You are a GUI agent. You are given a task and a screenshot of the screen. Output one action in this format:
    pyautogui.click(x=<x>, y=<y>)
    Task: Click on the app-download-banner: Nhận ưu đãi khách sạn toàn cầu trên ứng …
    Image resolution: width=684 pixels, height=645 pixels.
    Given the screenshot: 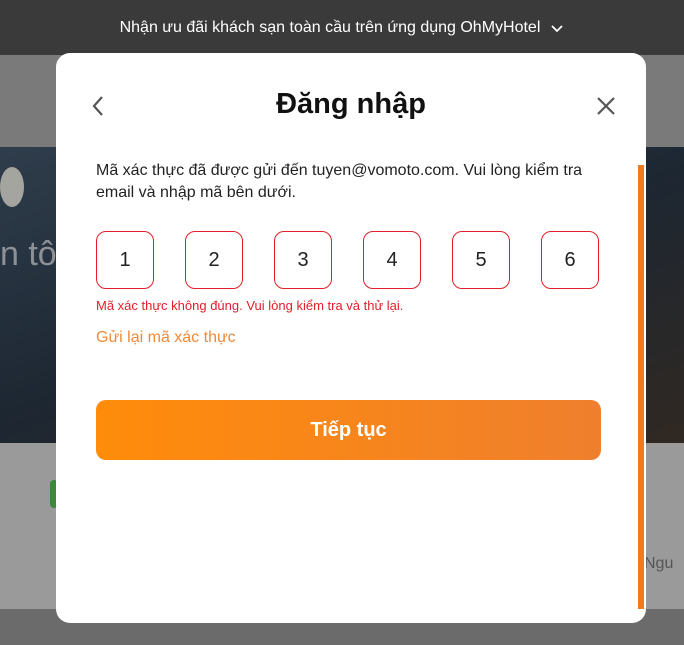 What is the action you would take?
    pyautogui.click(x=342, y=27)
    